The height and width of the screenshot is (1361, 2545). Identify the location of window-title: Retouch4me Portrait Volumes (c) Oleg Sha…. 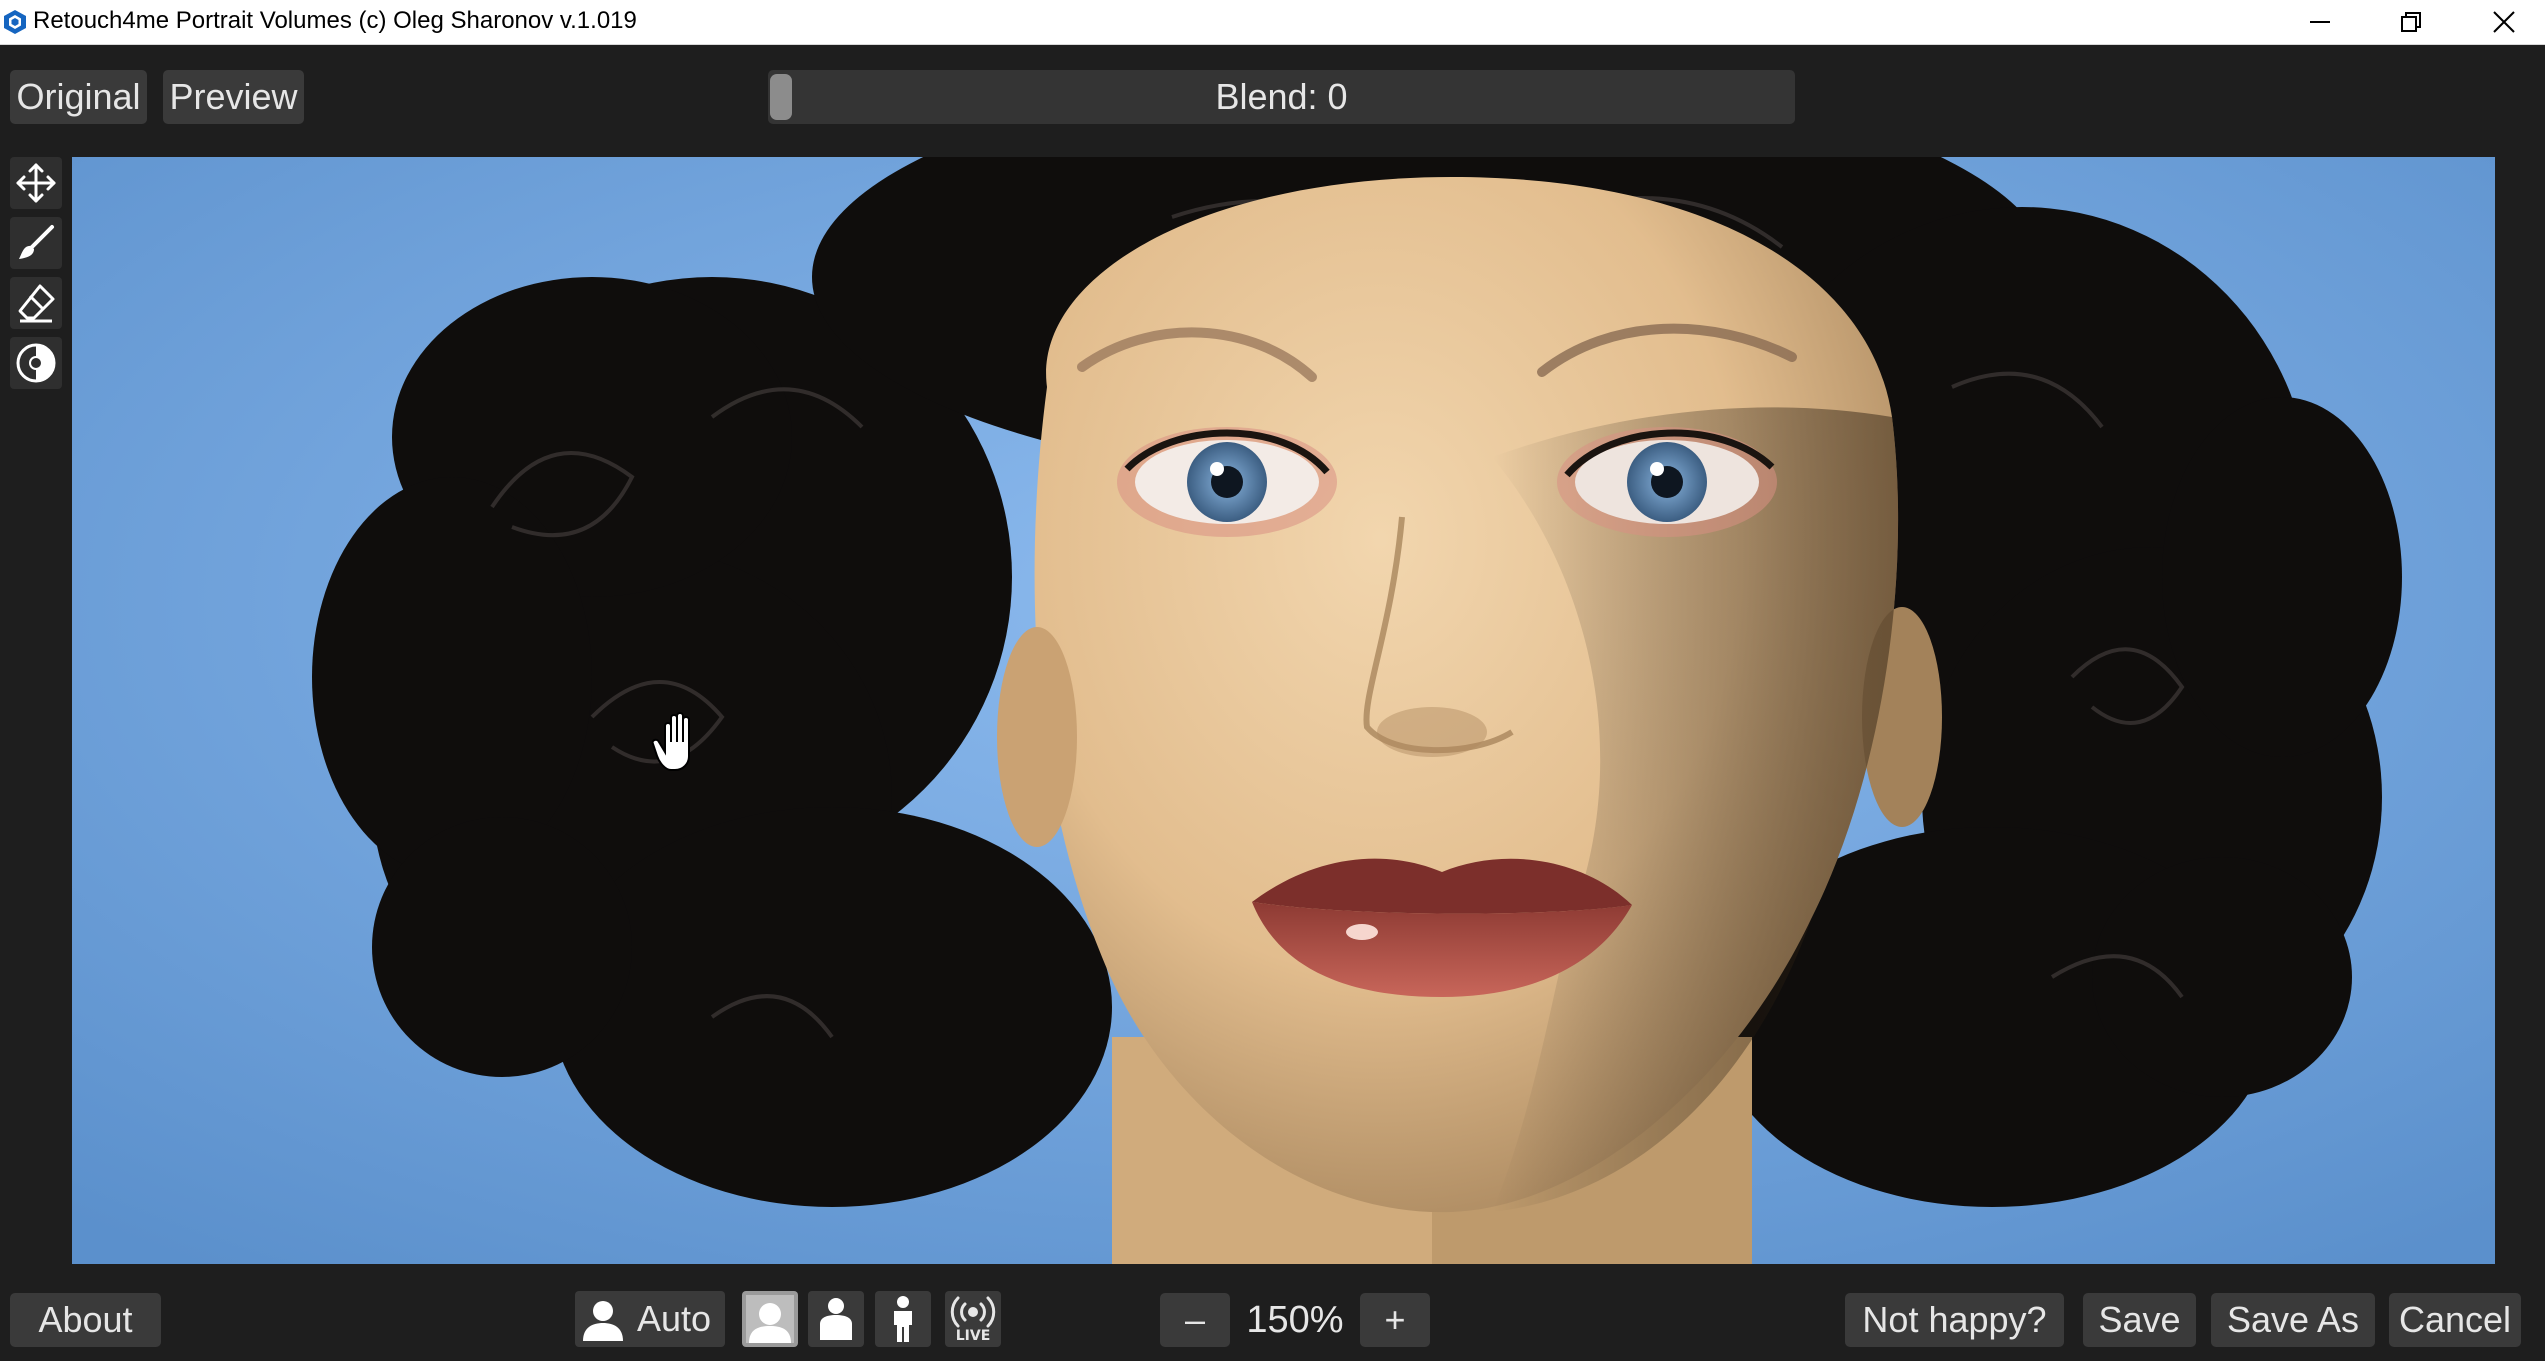
(335, 20).